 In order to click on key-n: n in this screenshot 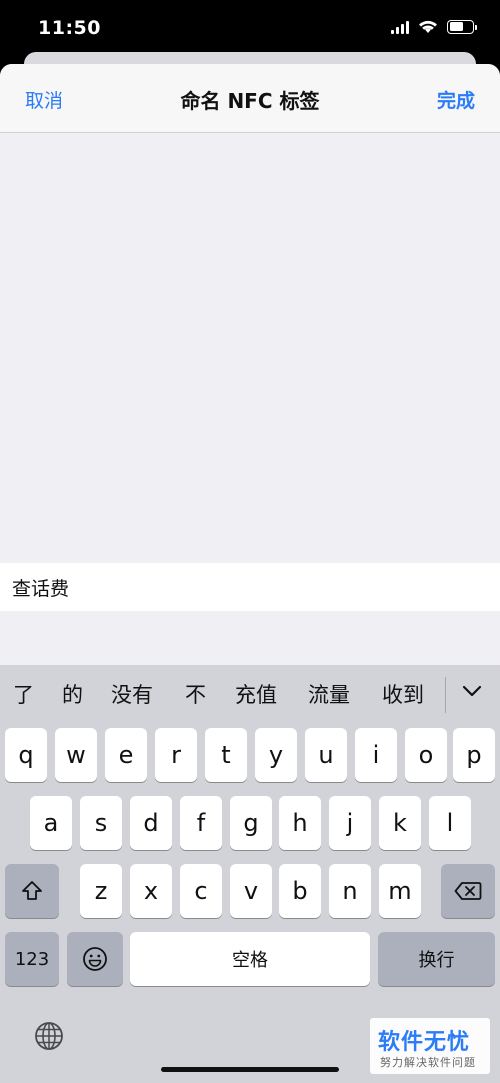, I will do `click(350, 891)`.